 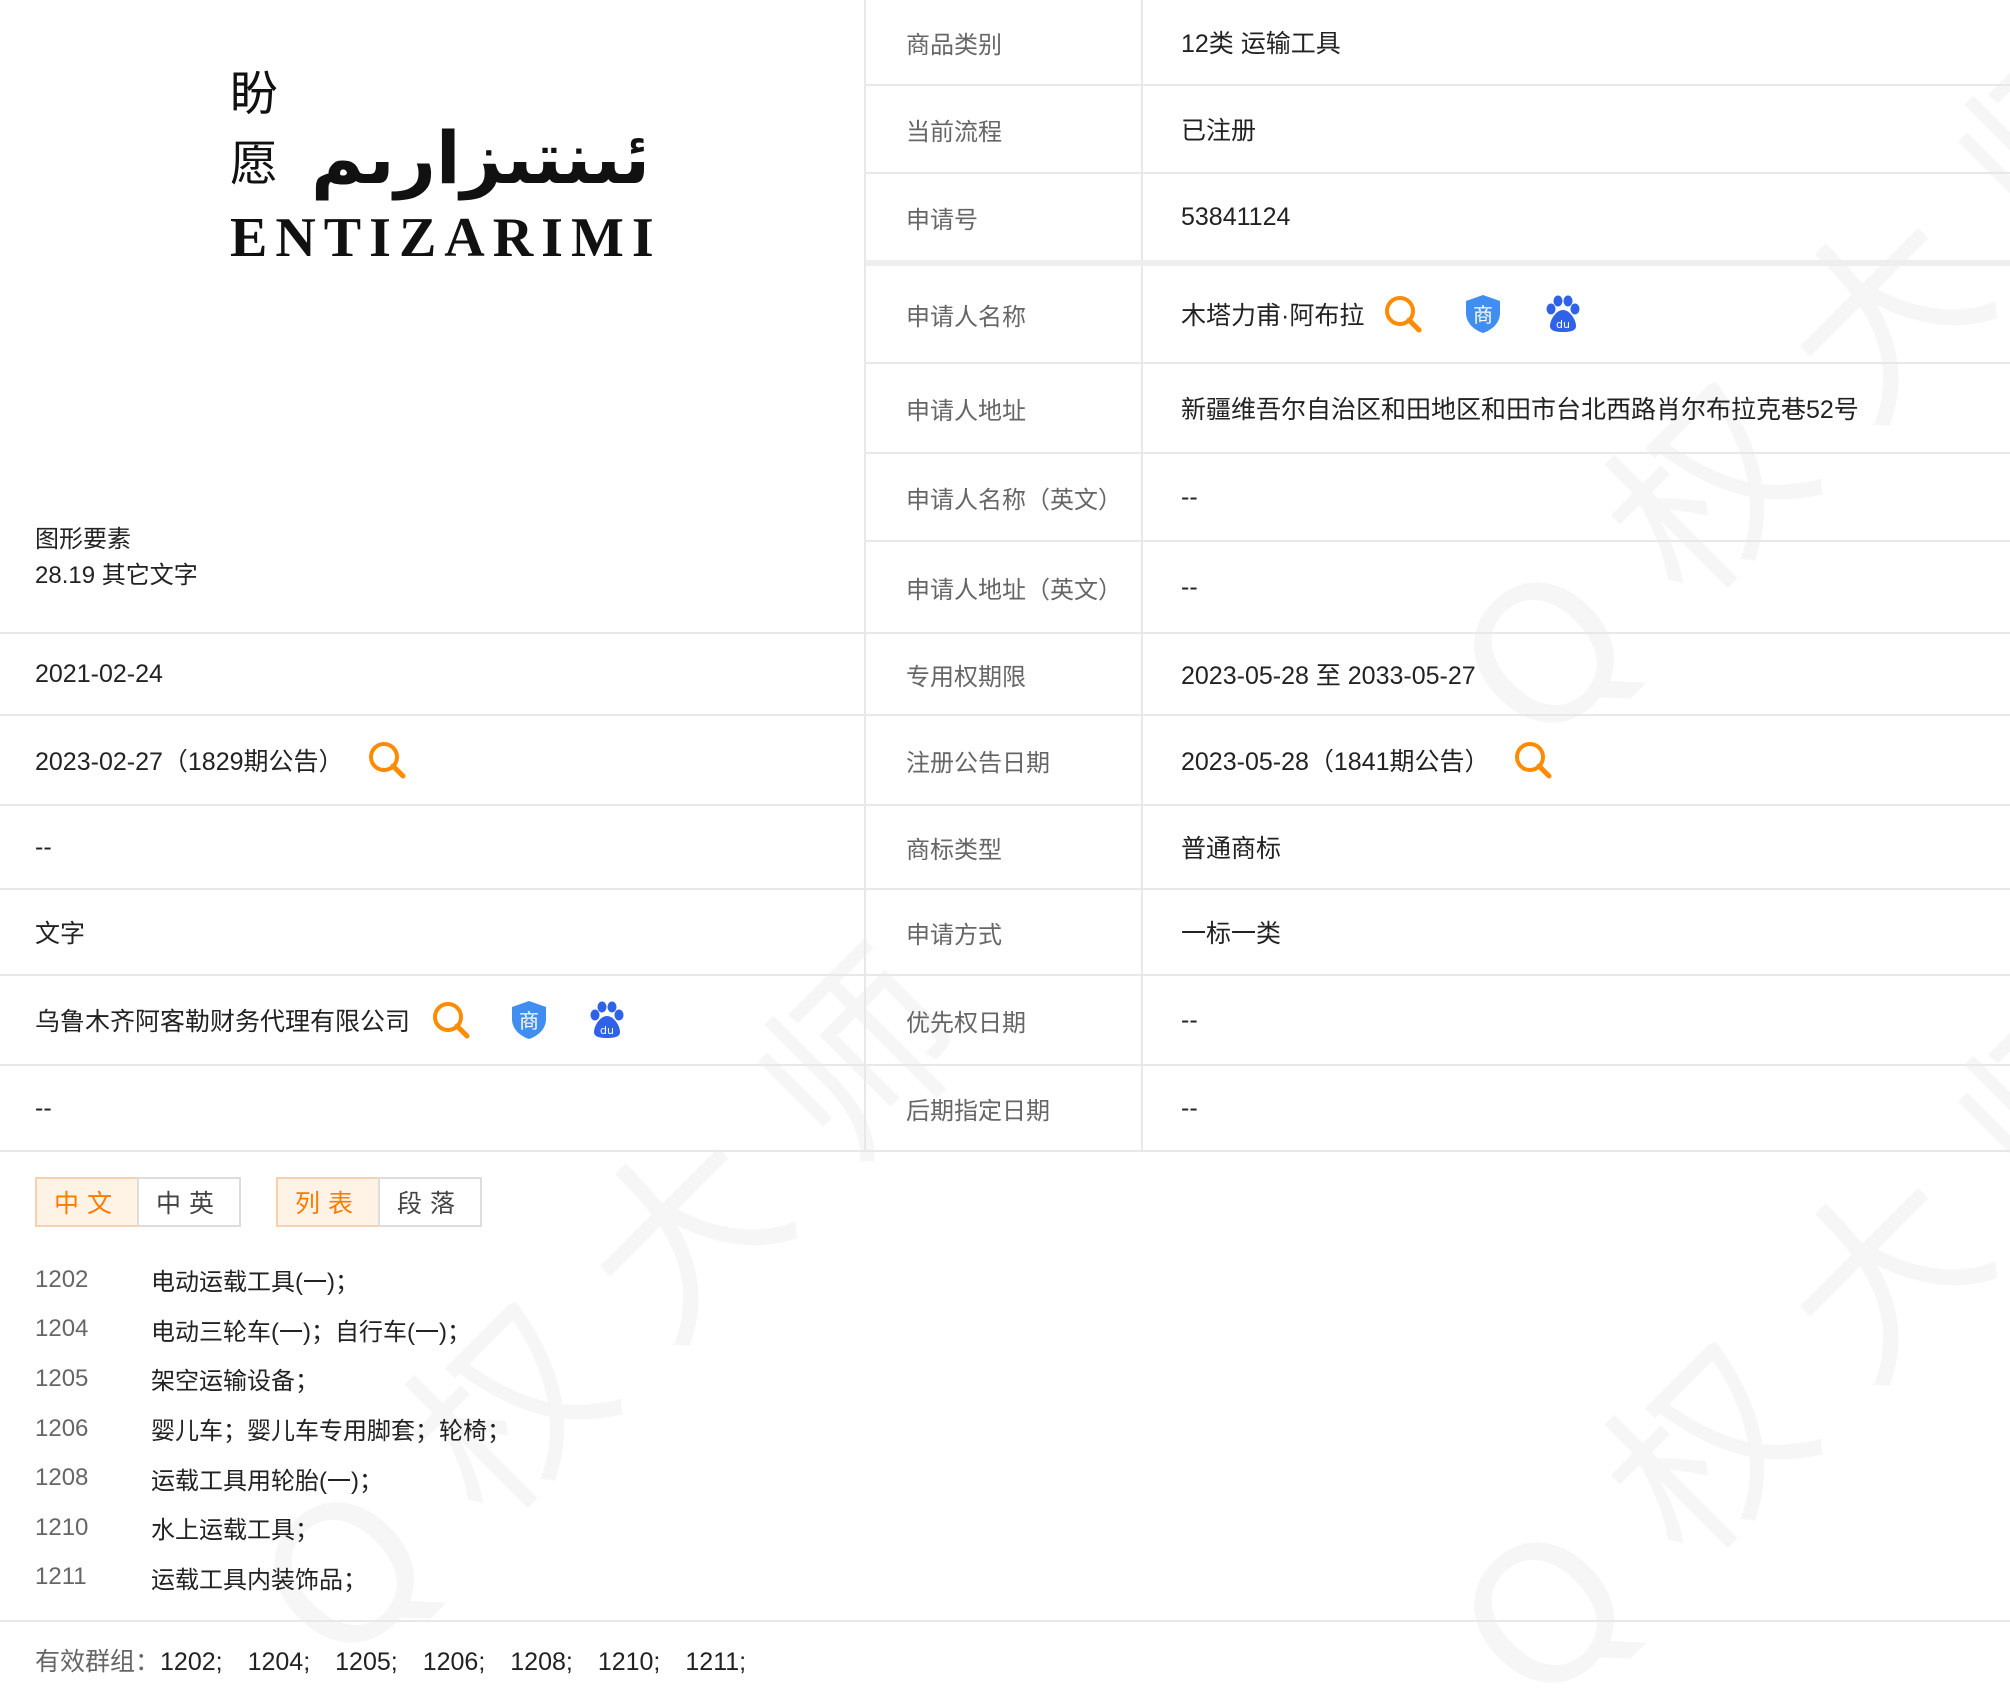 What do you see at coordinates (62, 1378) in the screenshot?
I see `goods-code: 1205` at bounding box center [62, 1378].